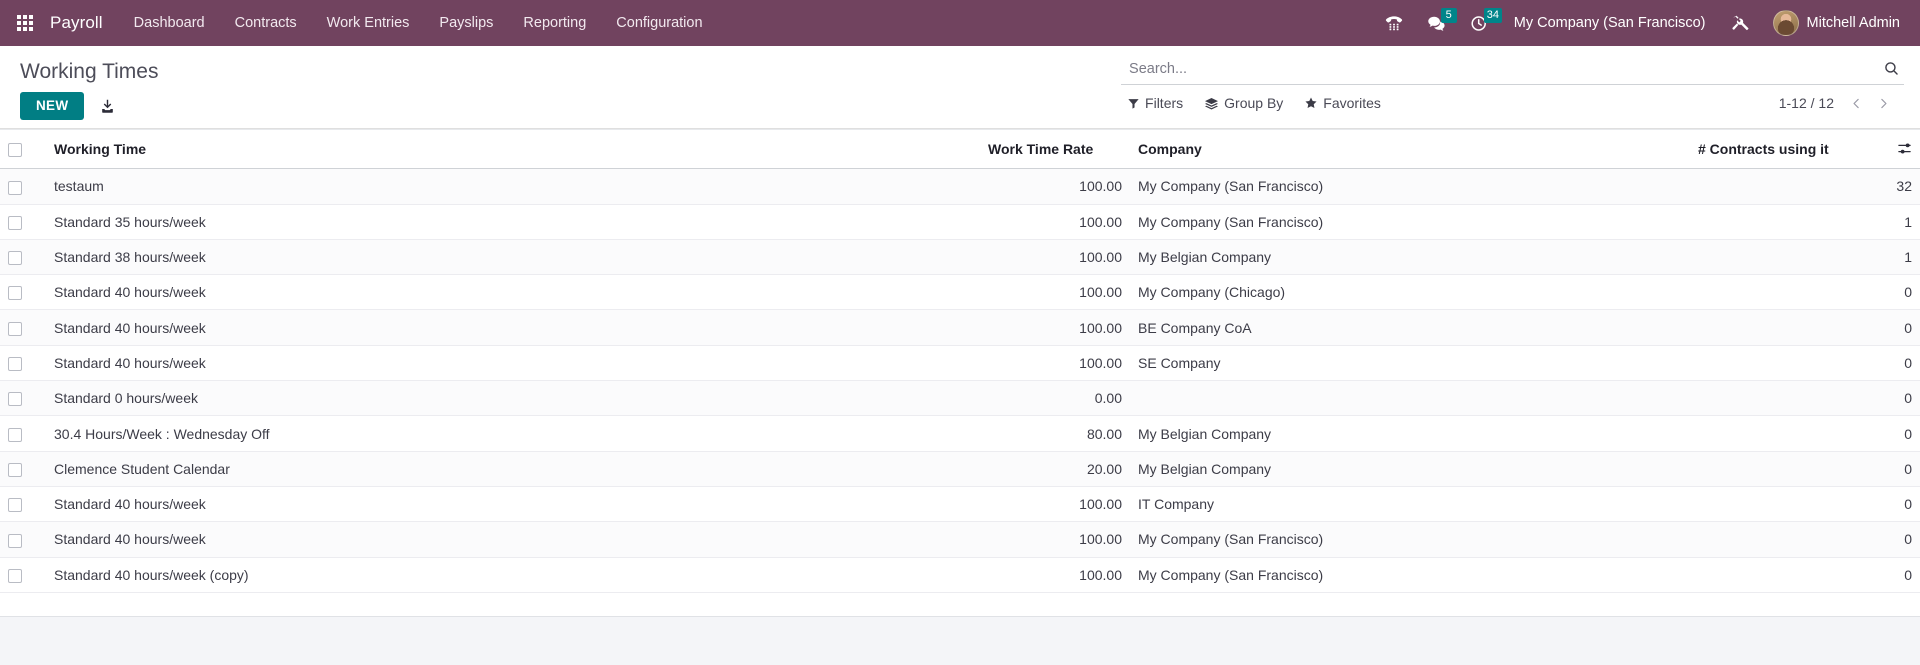  Describe the element at coordinates (1785, 23) in the screenshot. I see `avatar` at that location.